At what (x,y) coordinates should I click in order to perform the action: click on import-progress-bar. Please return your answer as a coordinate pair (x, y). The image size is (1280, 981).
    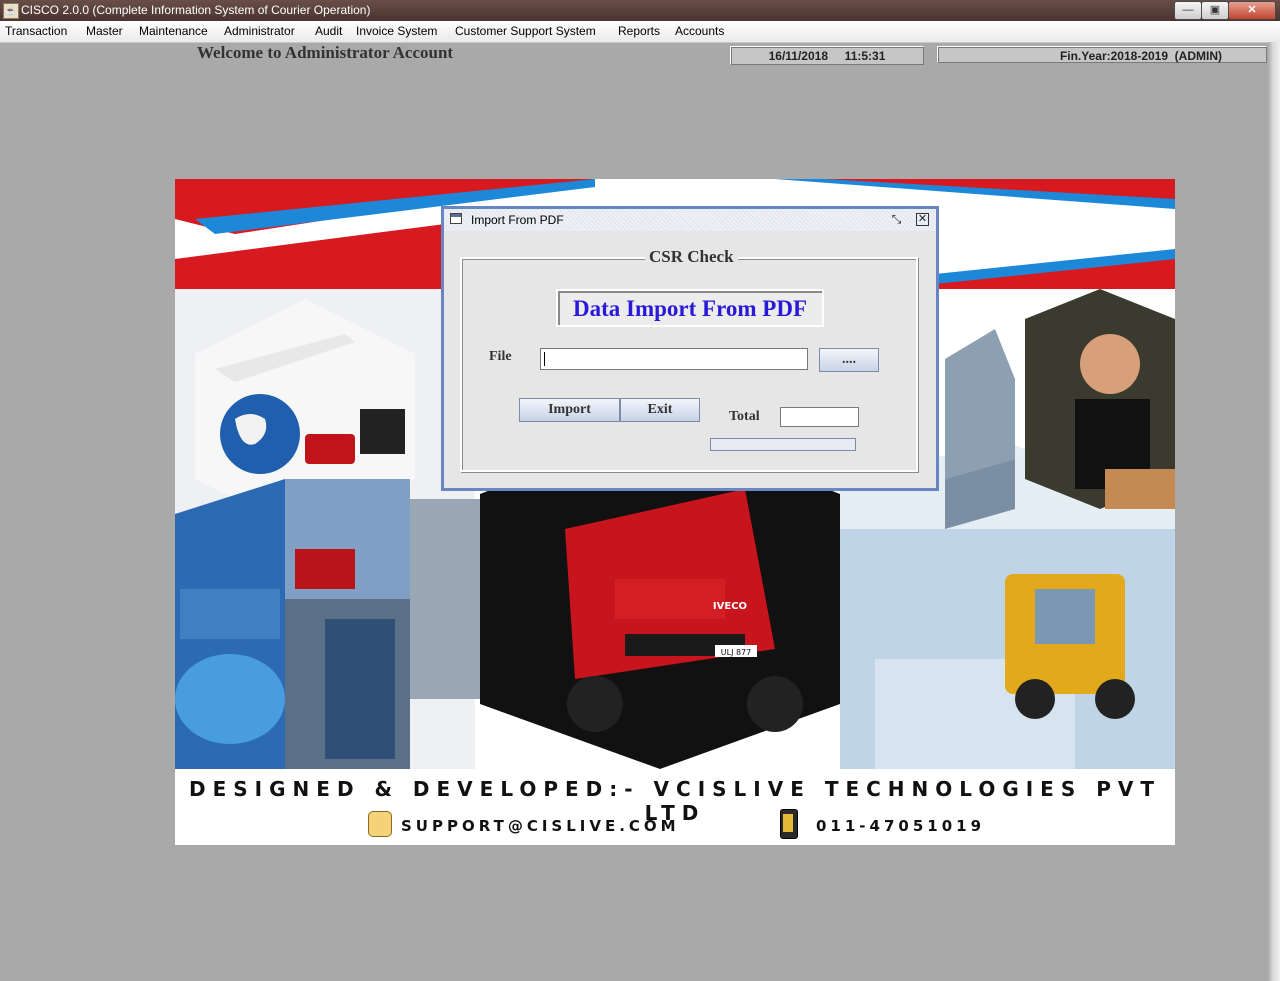
    Looking at the image, I should click on (783, 444).